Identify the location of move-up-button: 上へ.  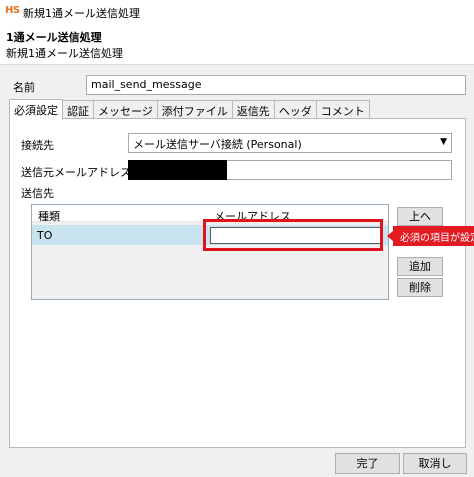
(420, 216).